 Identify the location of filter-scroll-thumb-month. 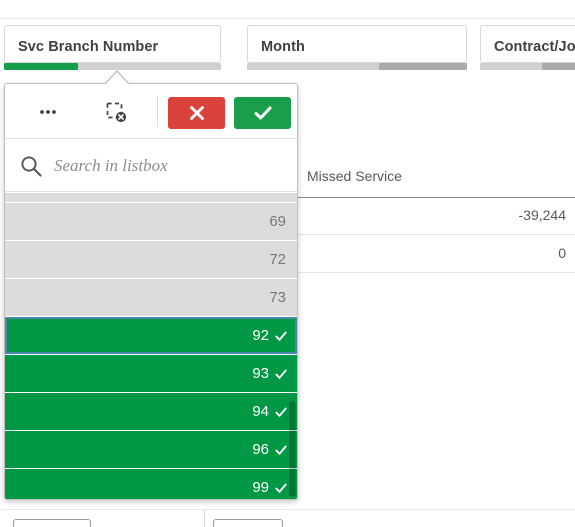
(423, 66).